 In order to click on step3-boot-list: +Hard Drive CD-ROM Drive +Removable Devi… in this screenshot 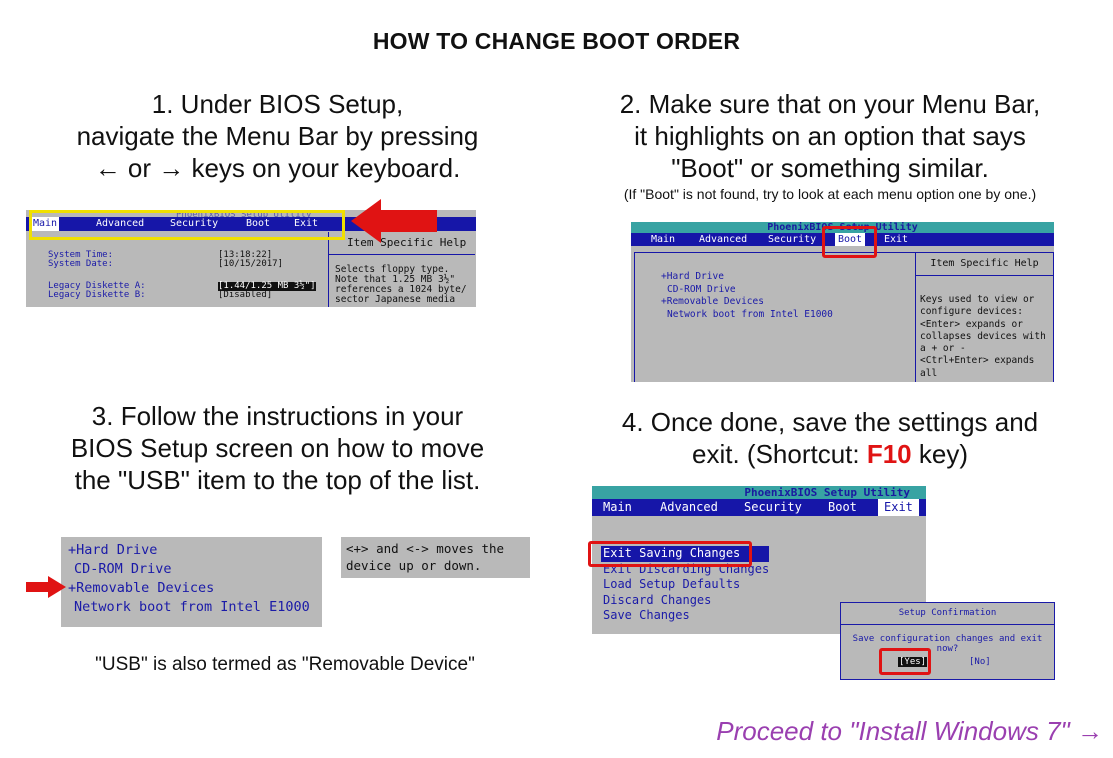, I will do `click(191, 582)`.